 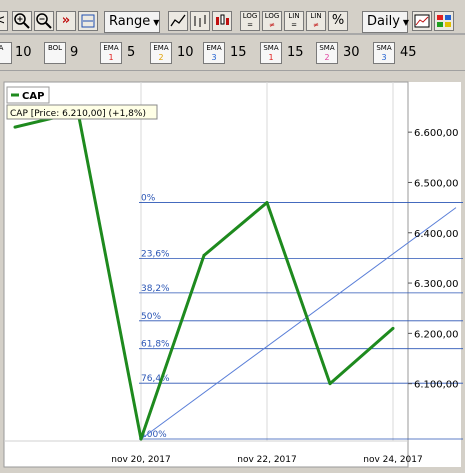 I want to click on y-axis-area, so click(x=434, y=274).